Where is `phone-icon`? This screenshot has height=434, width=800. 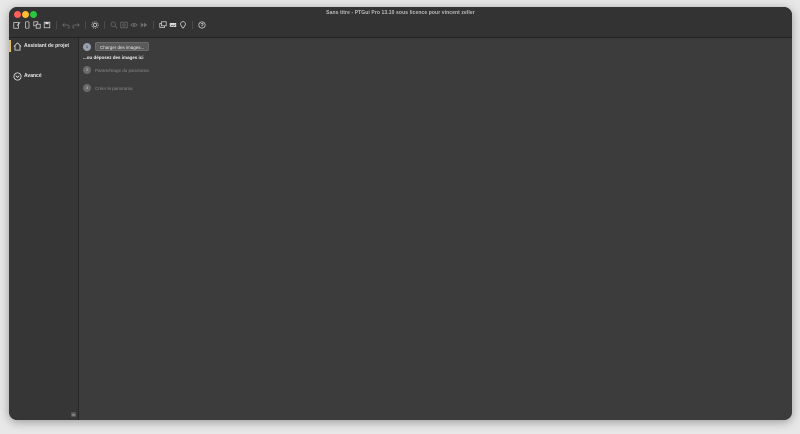
phone-icon is located at coordinates (26, 25).